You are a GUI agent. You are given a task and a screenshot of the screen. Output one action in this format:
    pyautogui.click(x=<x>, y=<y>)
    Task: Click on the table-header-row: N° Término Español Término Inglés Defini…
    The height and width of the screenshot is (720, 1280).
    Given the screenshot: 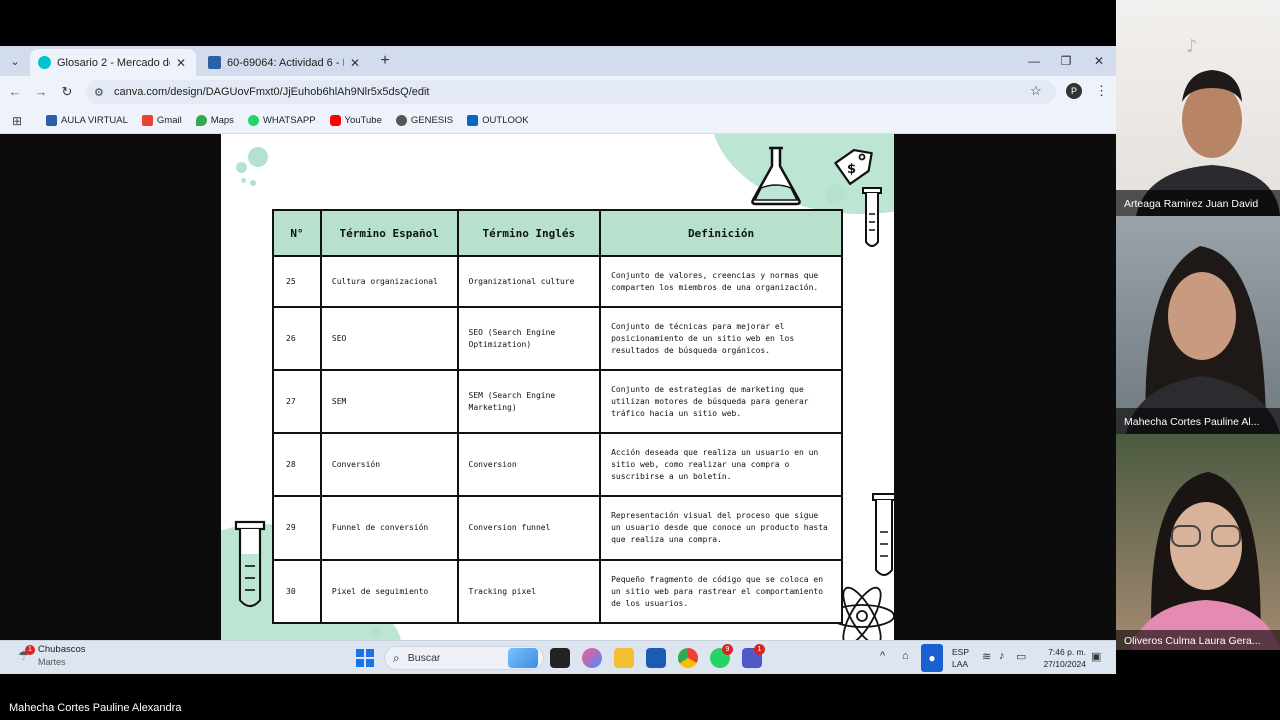 What is the action you would take?
    pyautogui.click(x=557, y=233)
    